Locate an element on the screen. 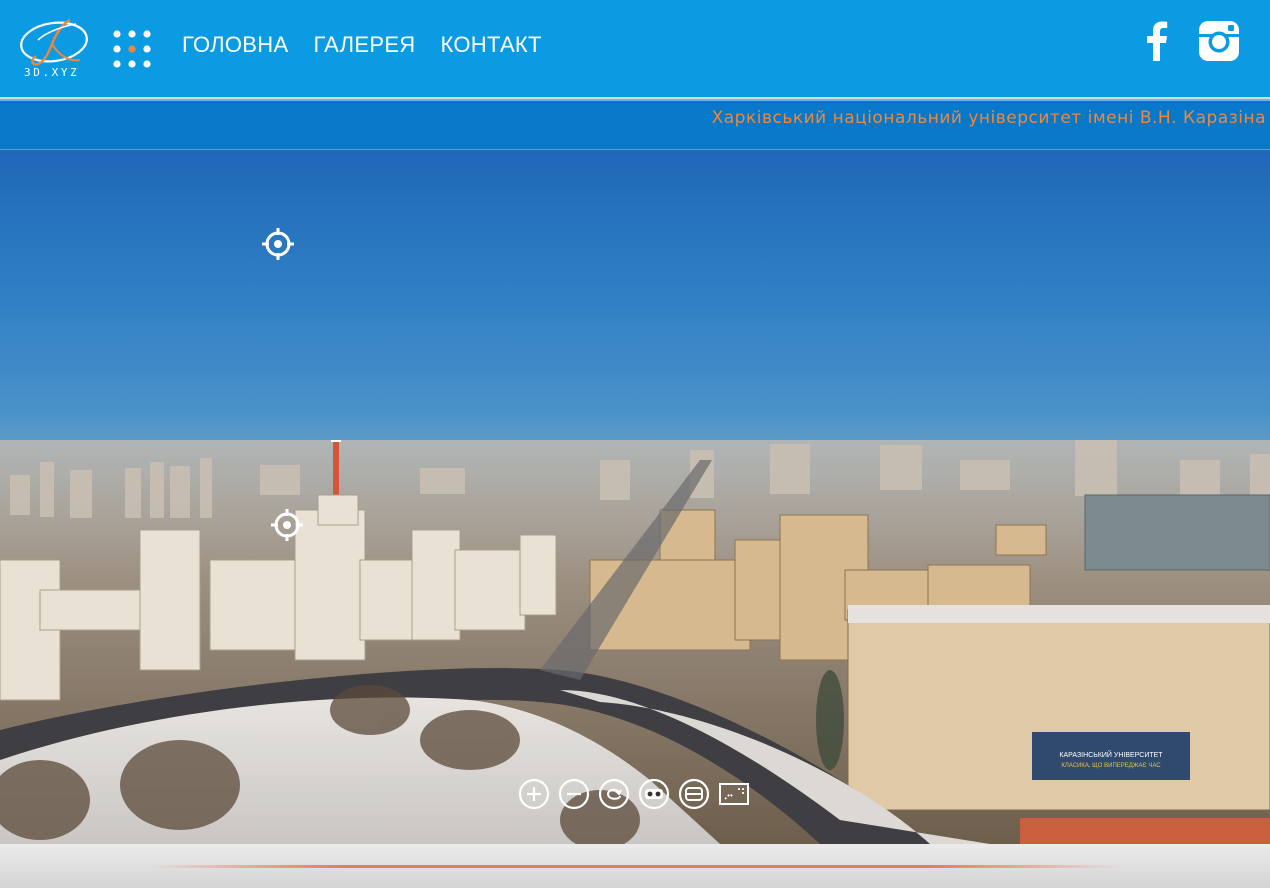  zoom-out-icon is located at coordinates (574, 794).